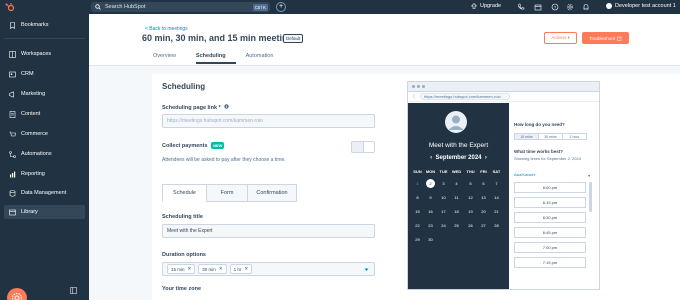 The height and width of the screenshot is (300, 680). I want to click on sidebar-item-data-management: Data Management, so click(44, 193).